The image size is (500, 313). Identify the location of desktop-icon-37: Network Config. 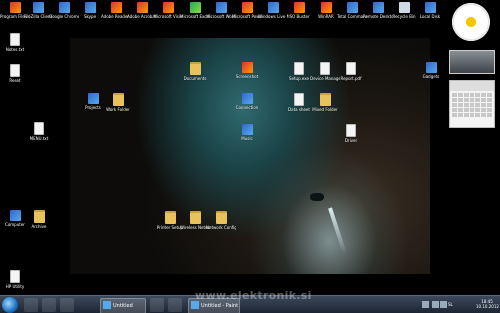
(221, 220).